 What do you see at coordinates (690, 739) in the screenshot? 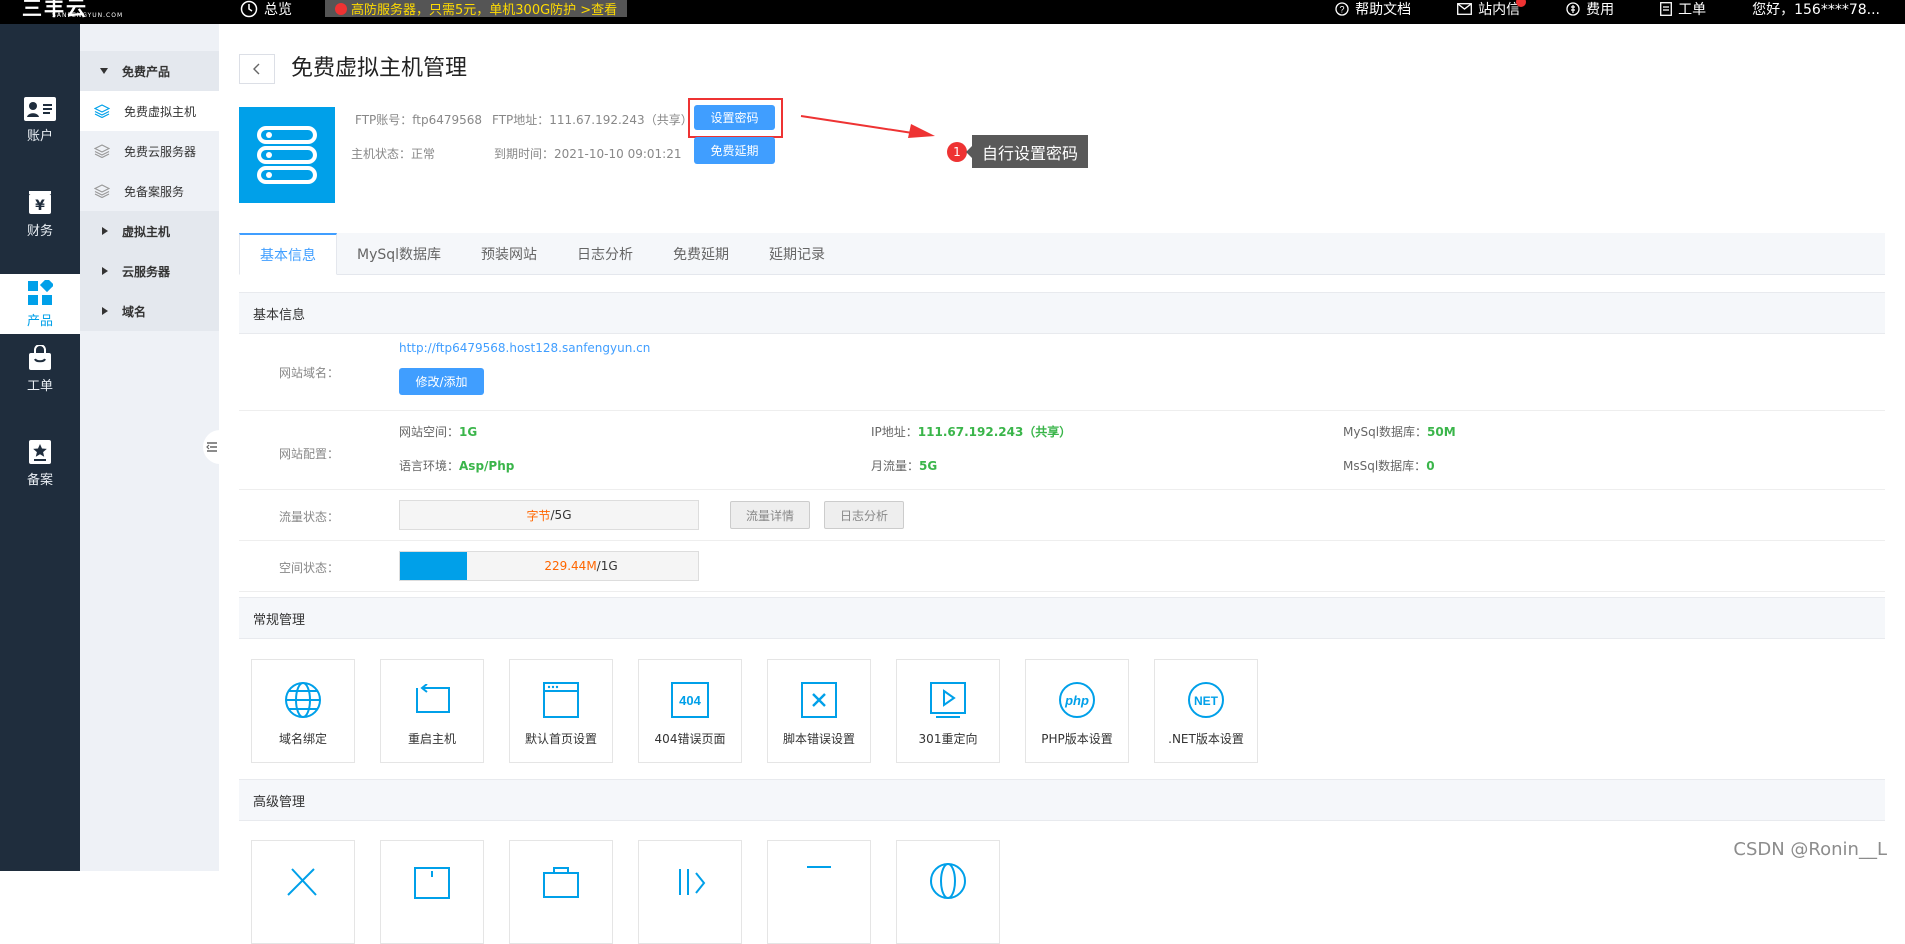
I see `card-label: 404错误页面` at bounding box center [690, 739].